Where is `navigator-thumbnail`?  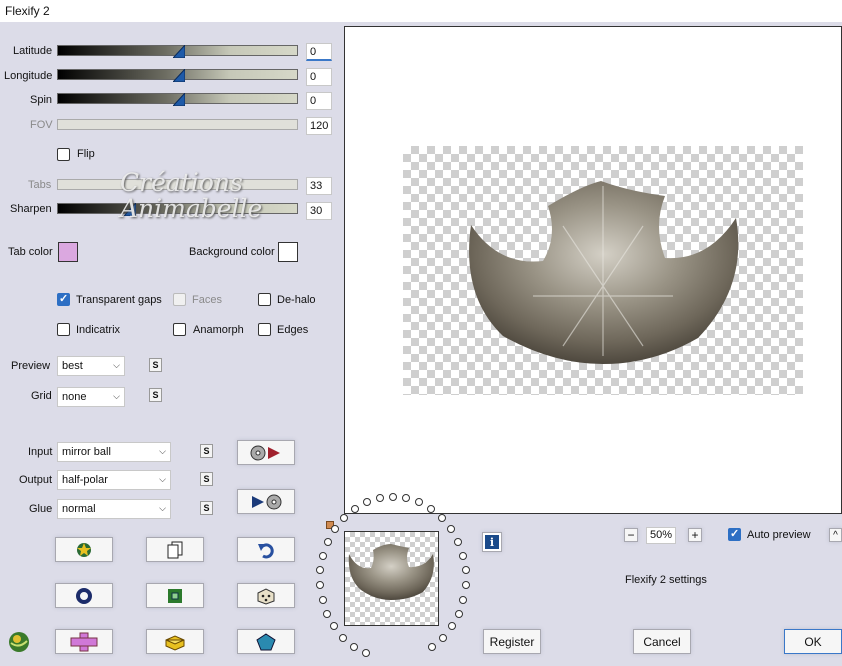
navigator-thumbnail is located at coordinates (391, 578).